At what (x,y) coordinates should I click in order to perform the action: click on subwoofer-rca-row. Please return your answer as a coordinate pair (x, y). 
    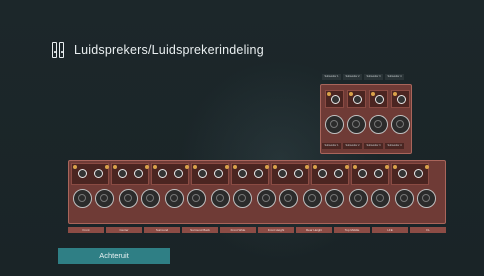
    Looking at the image, I should click on (367, 99).